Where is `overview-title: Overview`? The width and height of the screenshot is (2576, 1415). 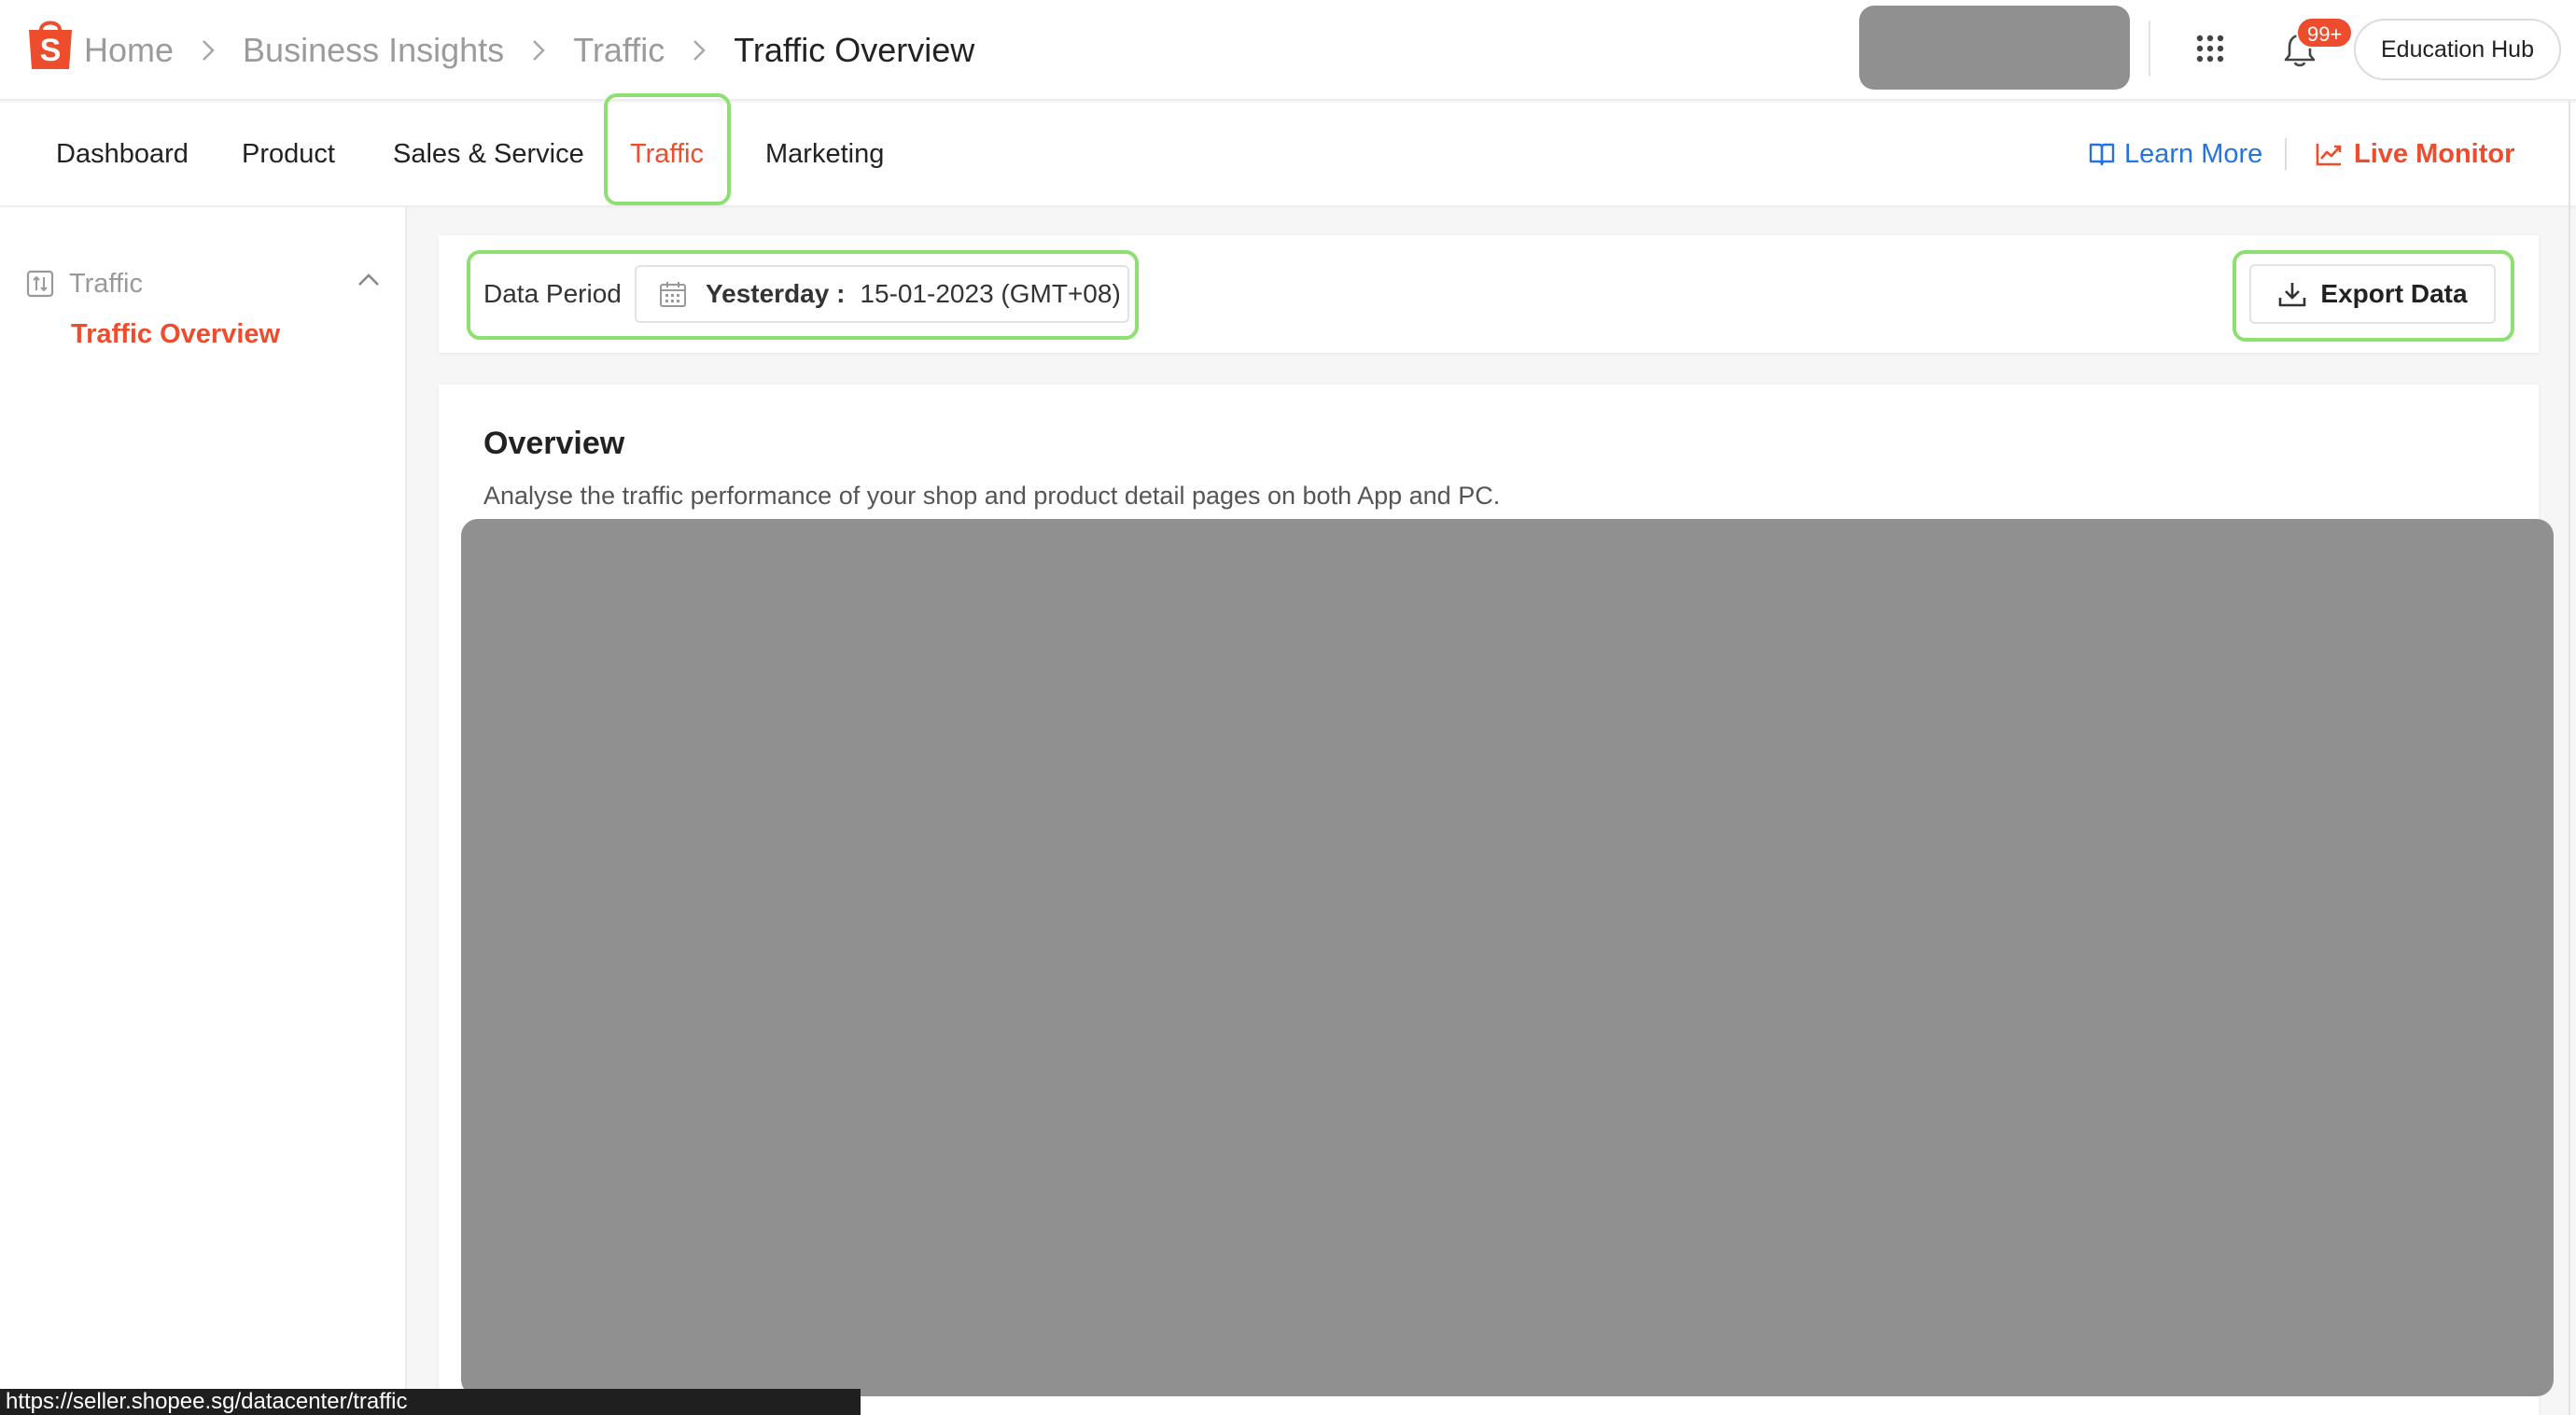 overview-title: Overview is located at coordinates (554, 443).